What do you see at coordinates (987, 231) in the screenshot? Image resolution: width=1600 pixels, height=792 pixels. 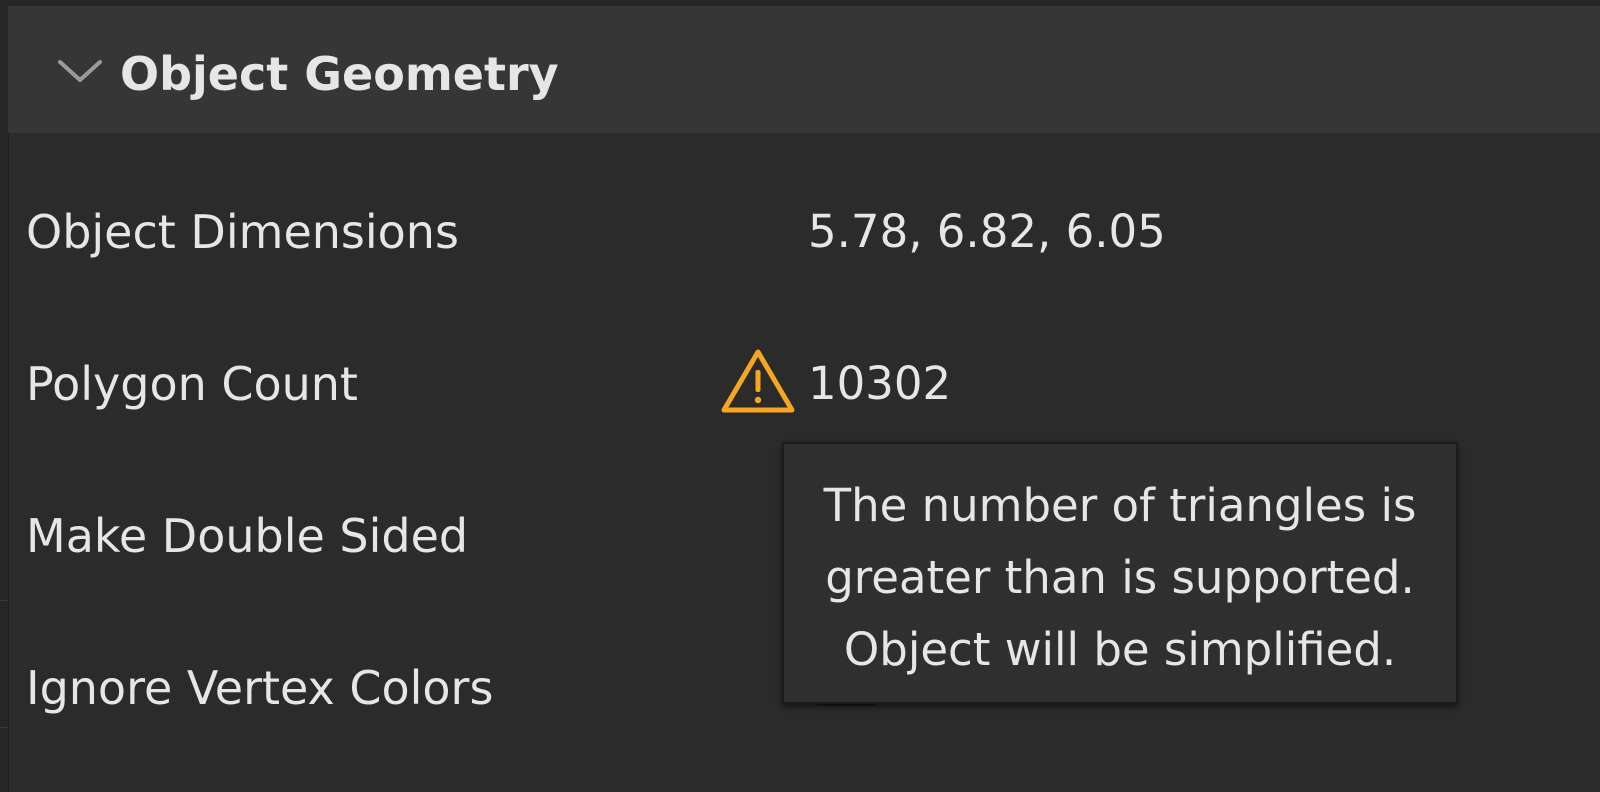 I see `object-dimensions-value: 5.78, 6.82, 6.05` at bounding box center [987, 231].